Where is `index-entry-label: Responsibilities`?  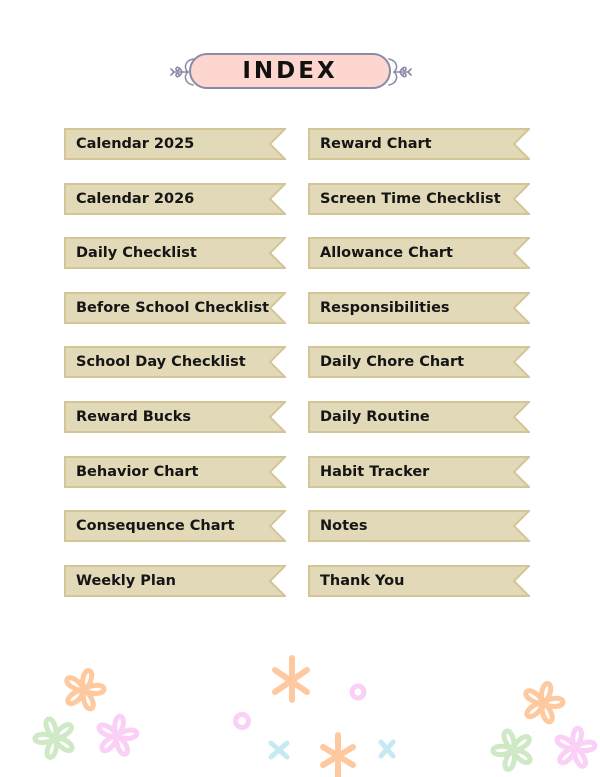 index-entry-label: Responsibilities is located at coordinates (385, 307).